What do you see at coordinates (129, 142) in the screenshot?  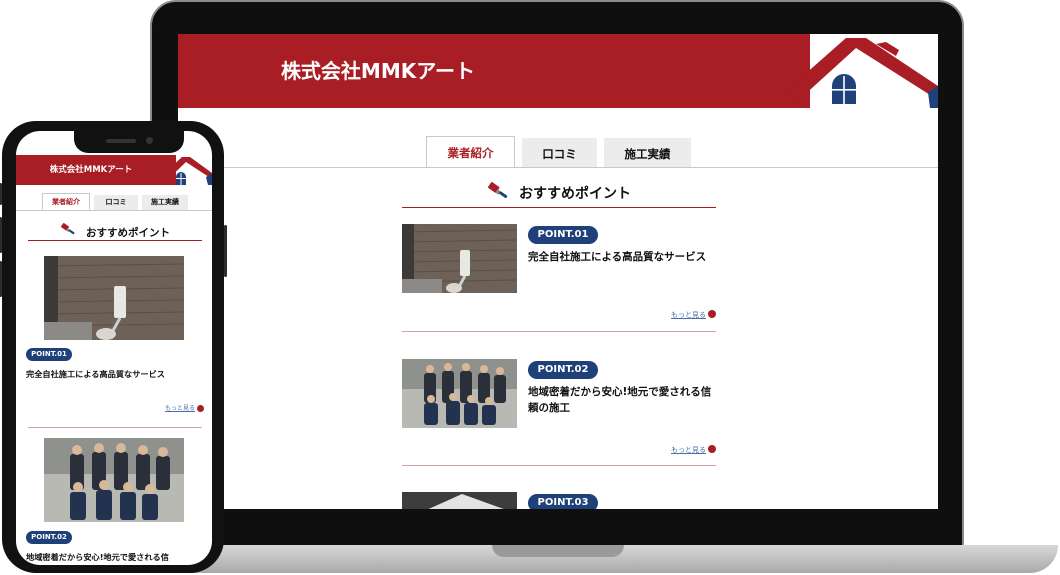 I see `phone-notch` at bounding box center [129, 142].